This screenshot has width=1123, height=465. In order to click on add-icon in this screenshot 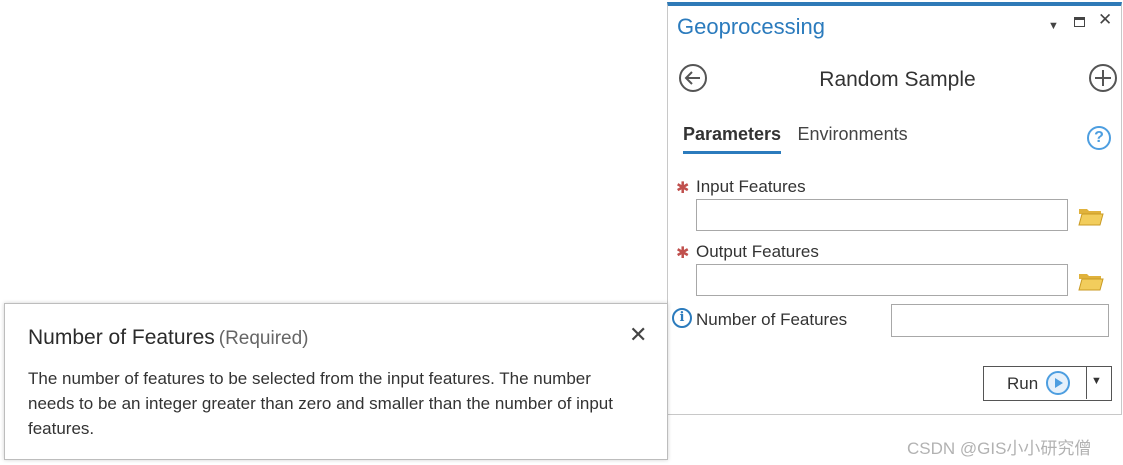, I will do `click(1103, 78)`.